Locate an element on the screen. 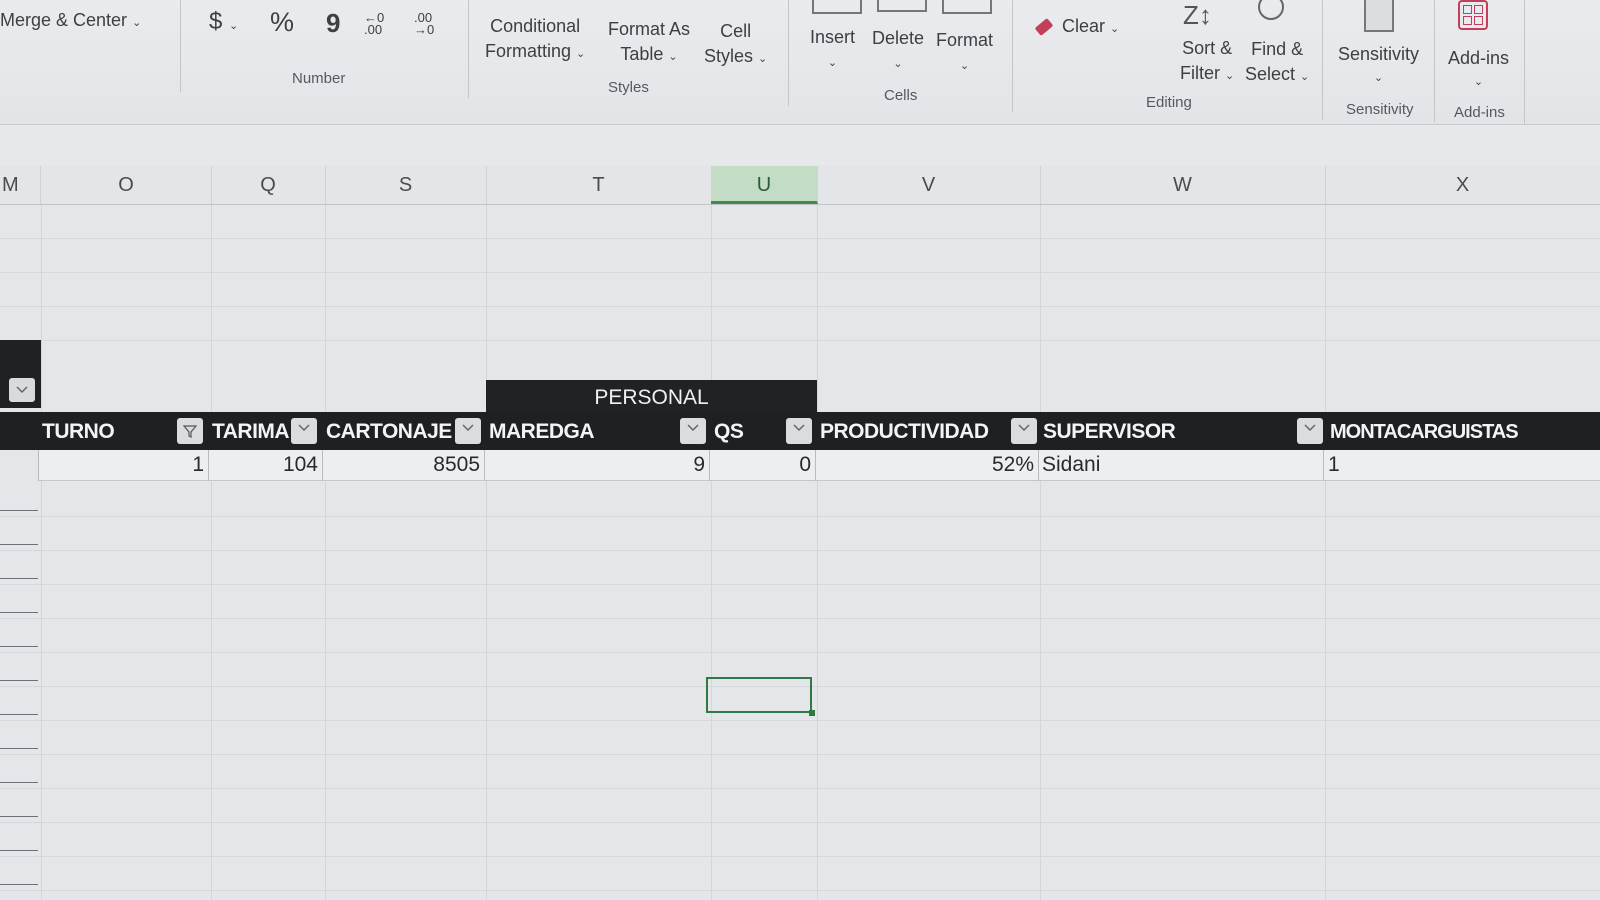 This screenshot has height=900, width=1600. increase-decimal-button: ←0 .00 is located at coordinates (379, 23).